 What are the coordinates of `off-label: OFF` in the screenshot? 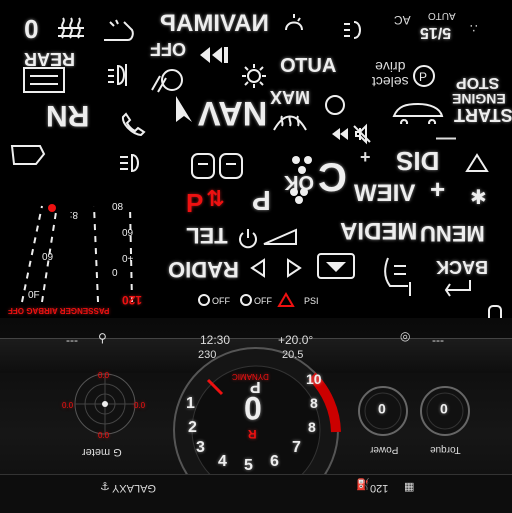 It's located at (168, 49).